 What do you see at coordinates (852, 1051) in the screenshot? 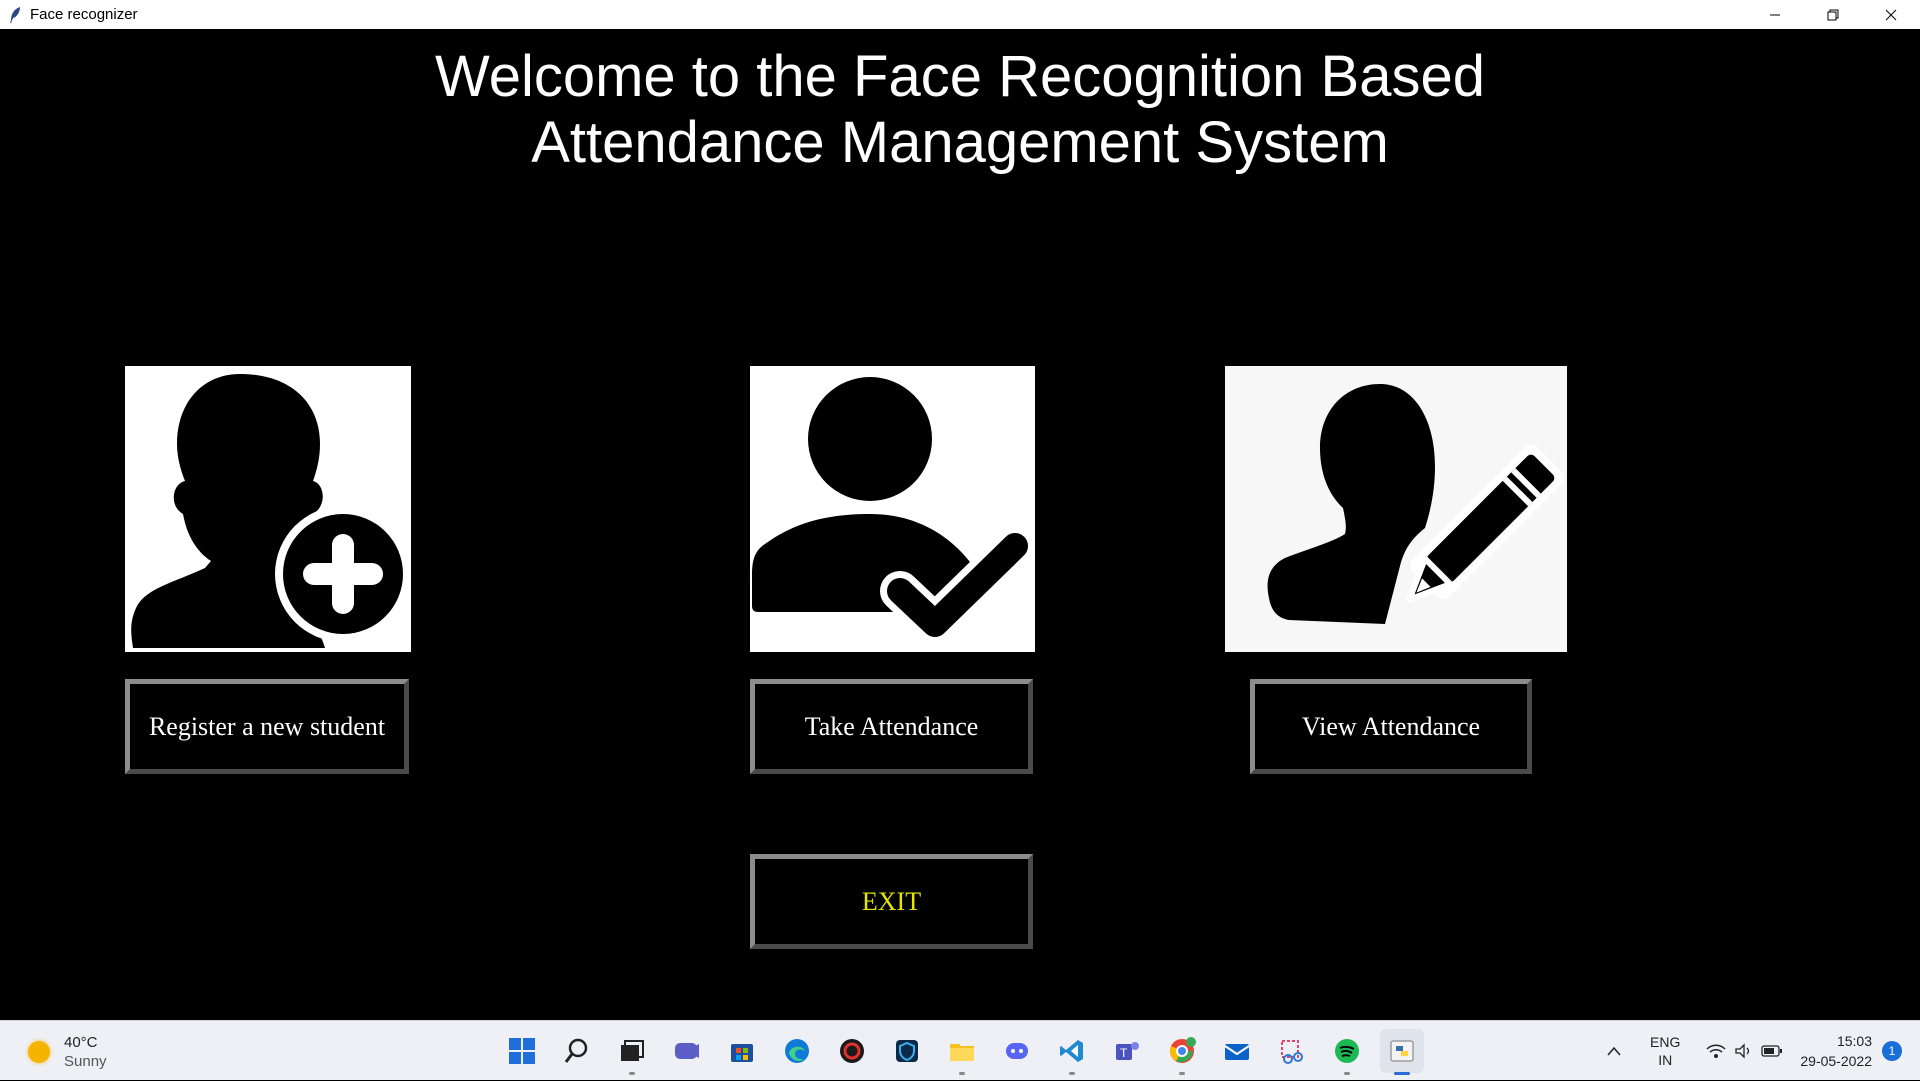
I see `app-icon` at bounding box center [852, 1051].